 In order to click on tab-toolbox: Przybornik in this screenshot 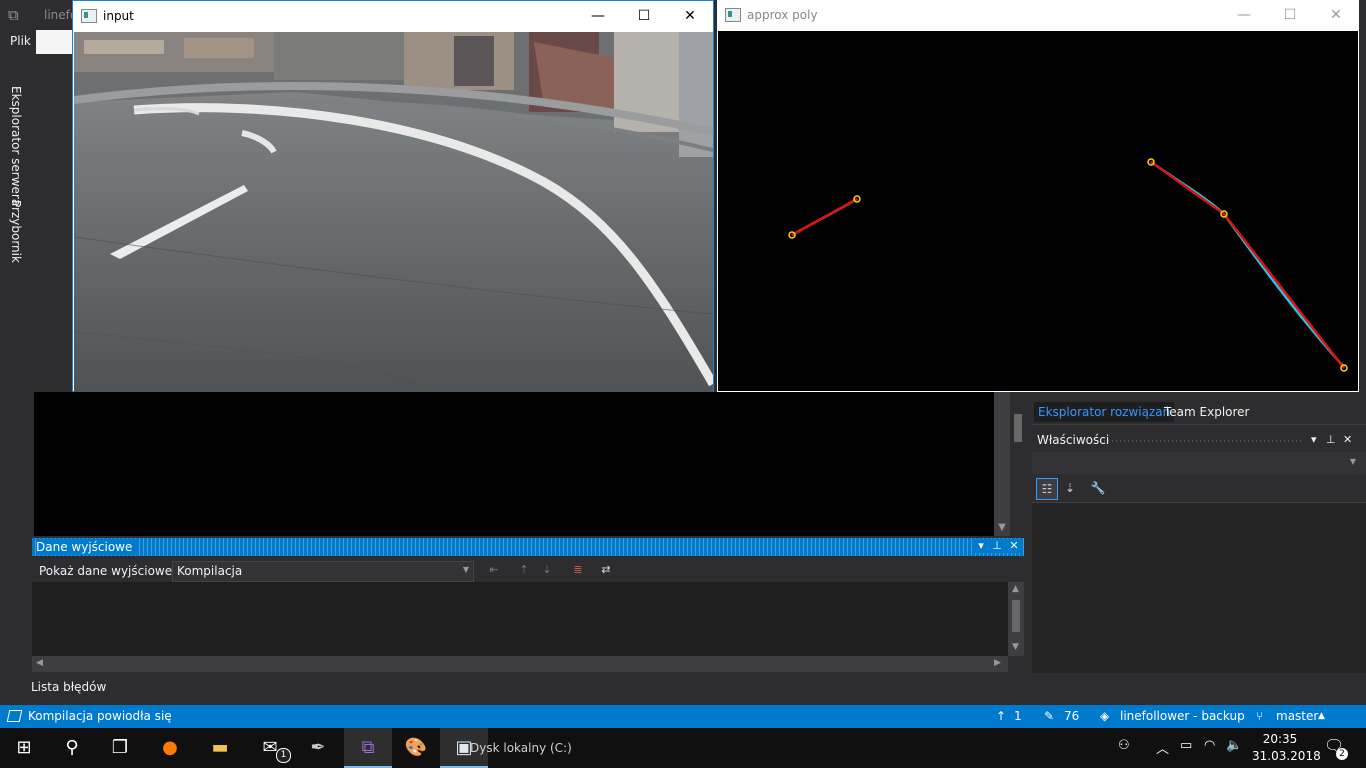, I will do `click(16, 231)`.